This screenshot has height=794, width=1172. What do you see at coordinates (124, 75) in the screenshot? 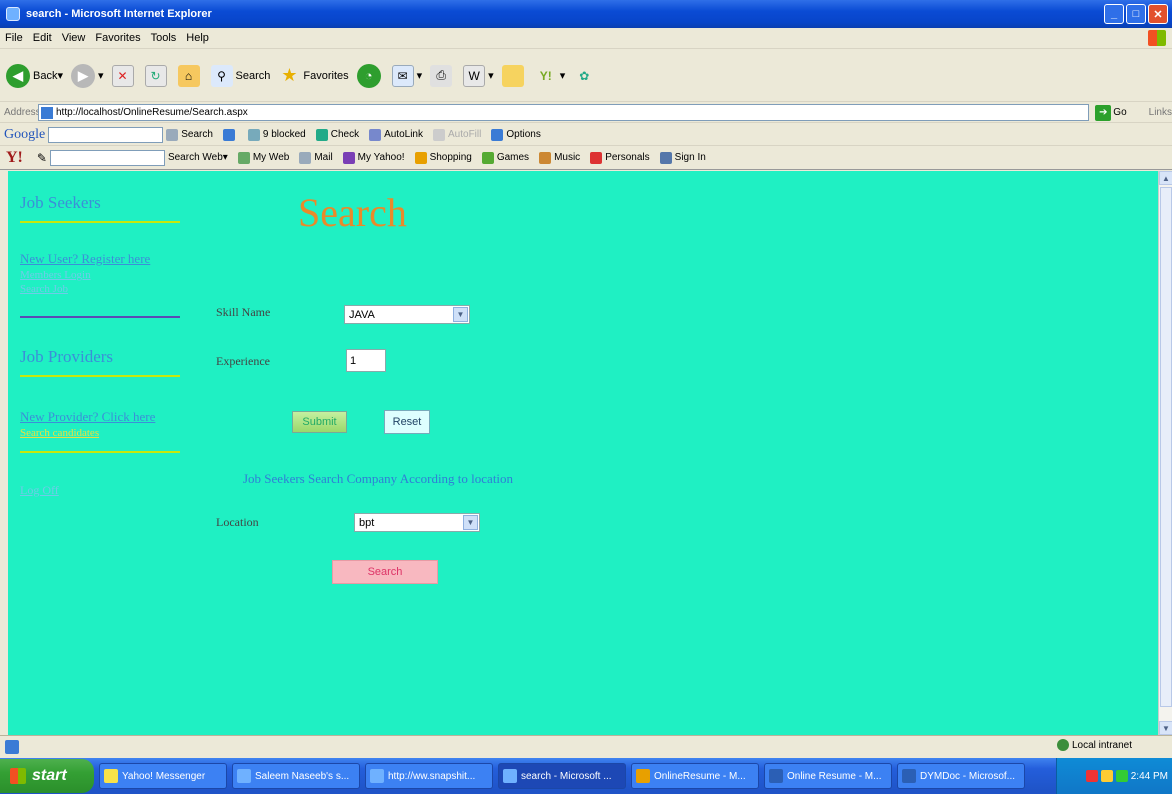
I see `stop-button: ✕` at bounding box center [124, 75].